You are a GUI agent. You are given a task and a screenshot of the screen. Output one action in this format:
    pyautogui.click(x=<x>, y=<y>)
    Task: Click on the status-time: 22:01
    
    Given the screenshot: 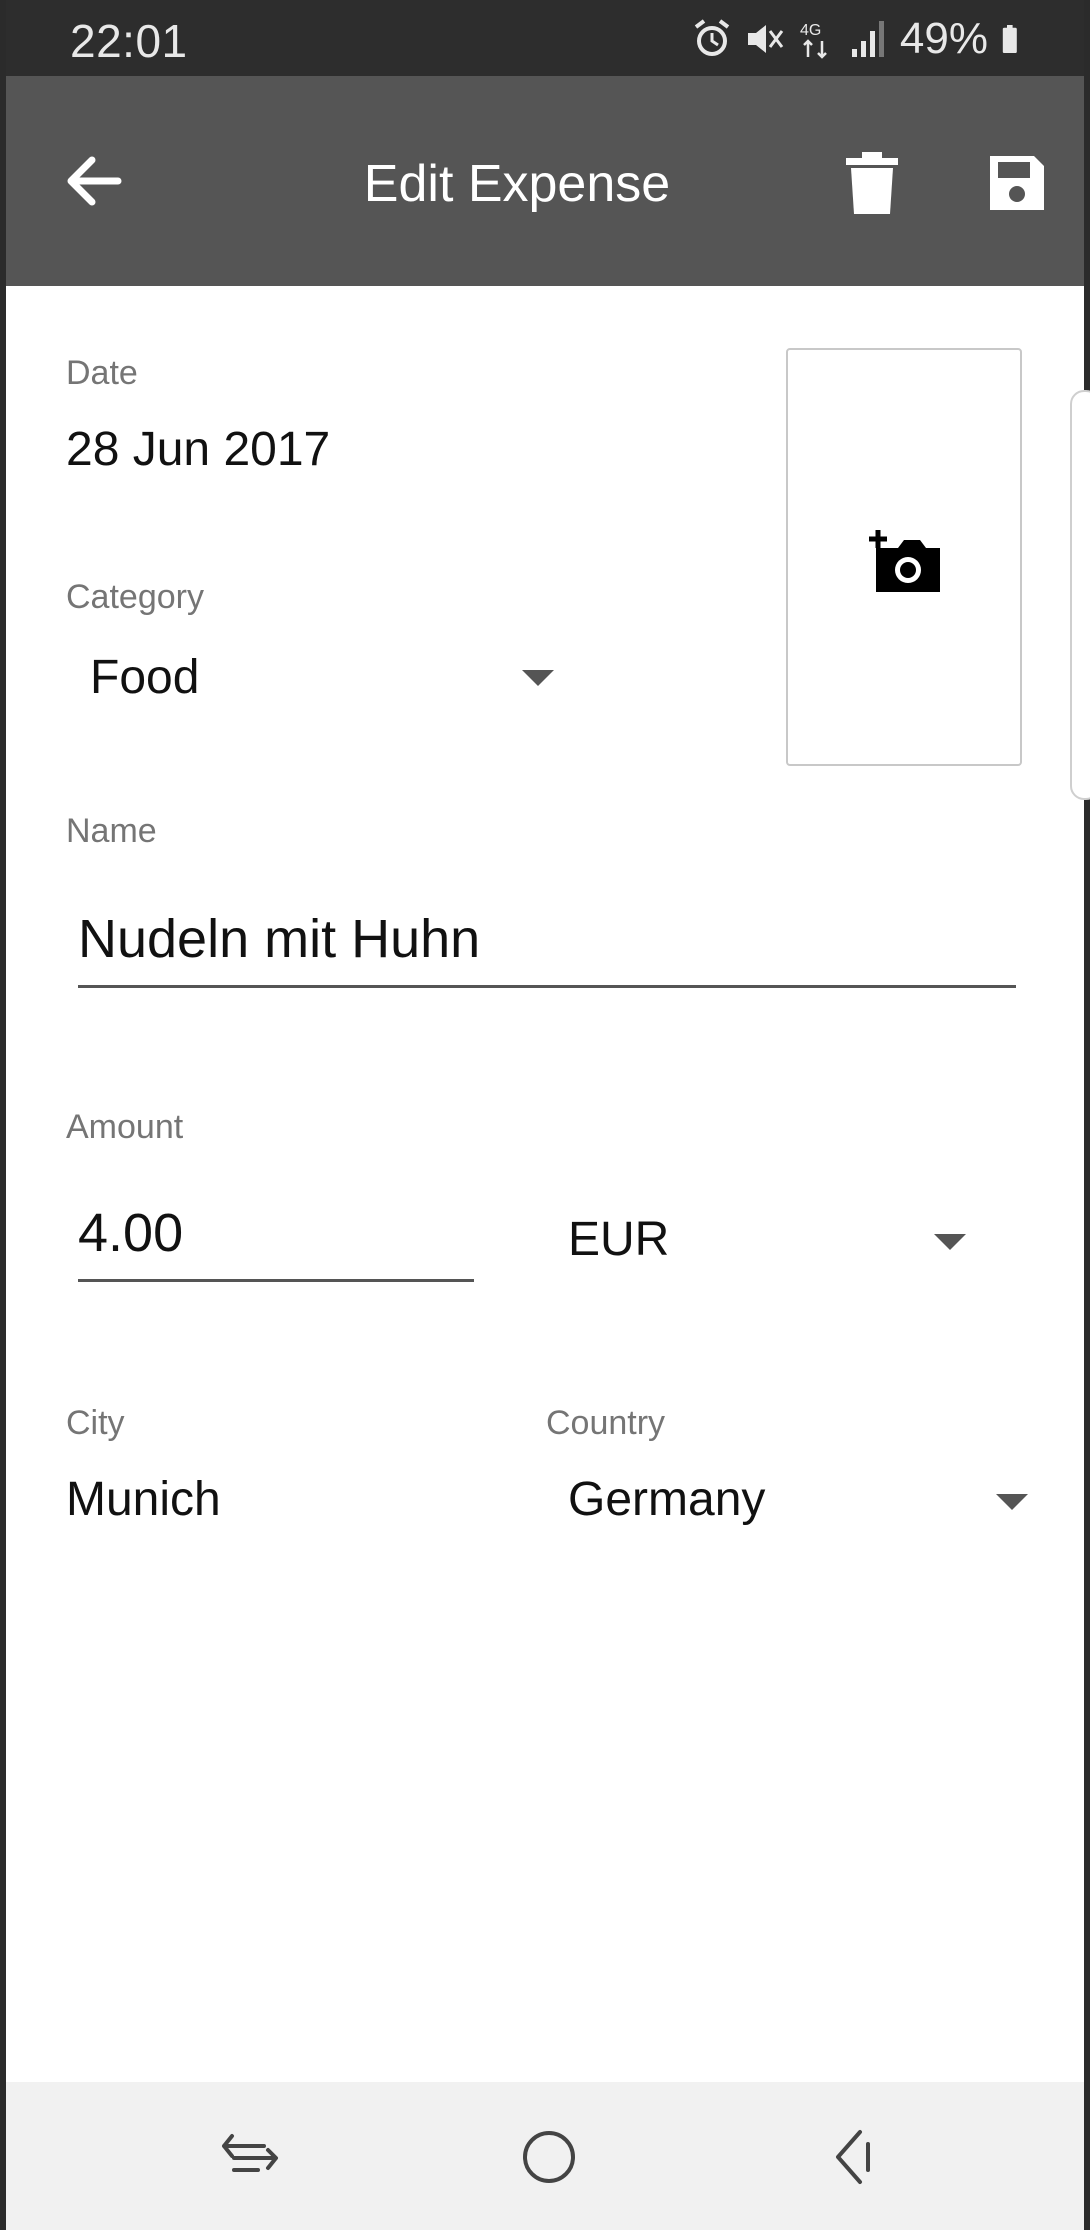 What is the action you would take?
    pyautogui.click(x=129, y=41)
    